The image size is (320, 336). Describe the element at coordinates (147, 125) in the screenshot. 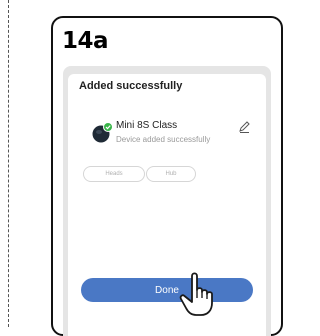

I see `device-name: Mini 8S Class` at that location.